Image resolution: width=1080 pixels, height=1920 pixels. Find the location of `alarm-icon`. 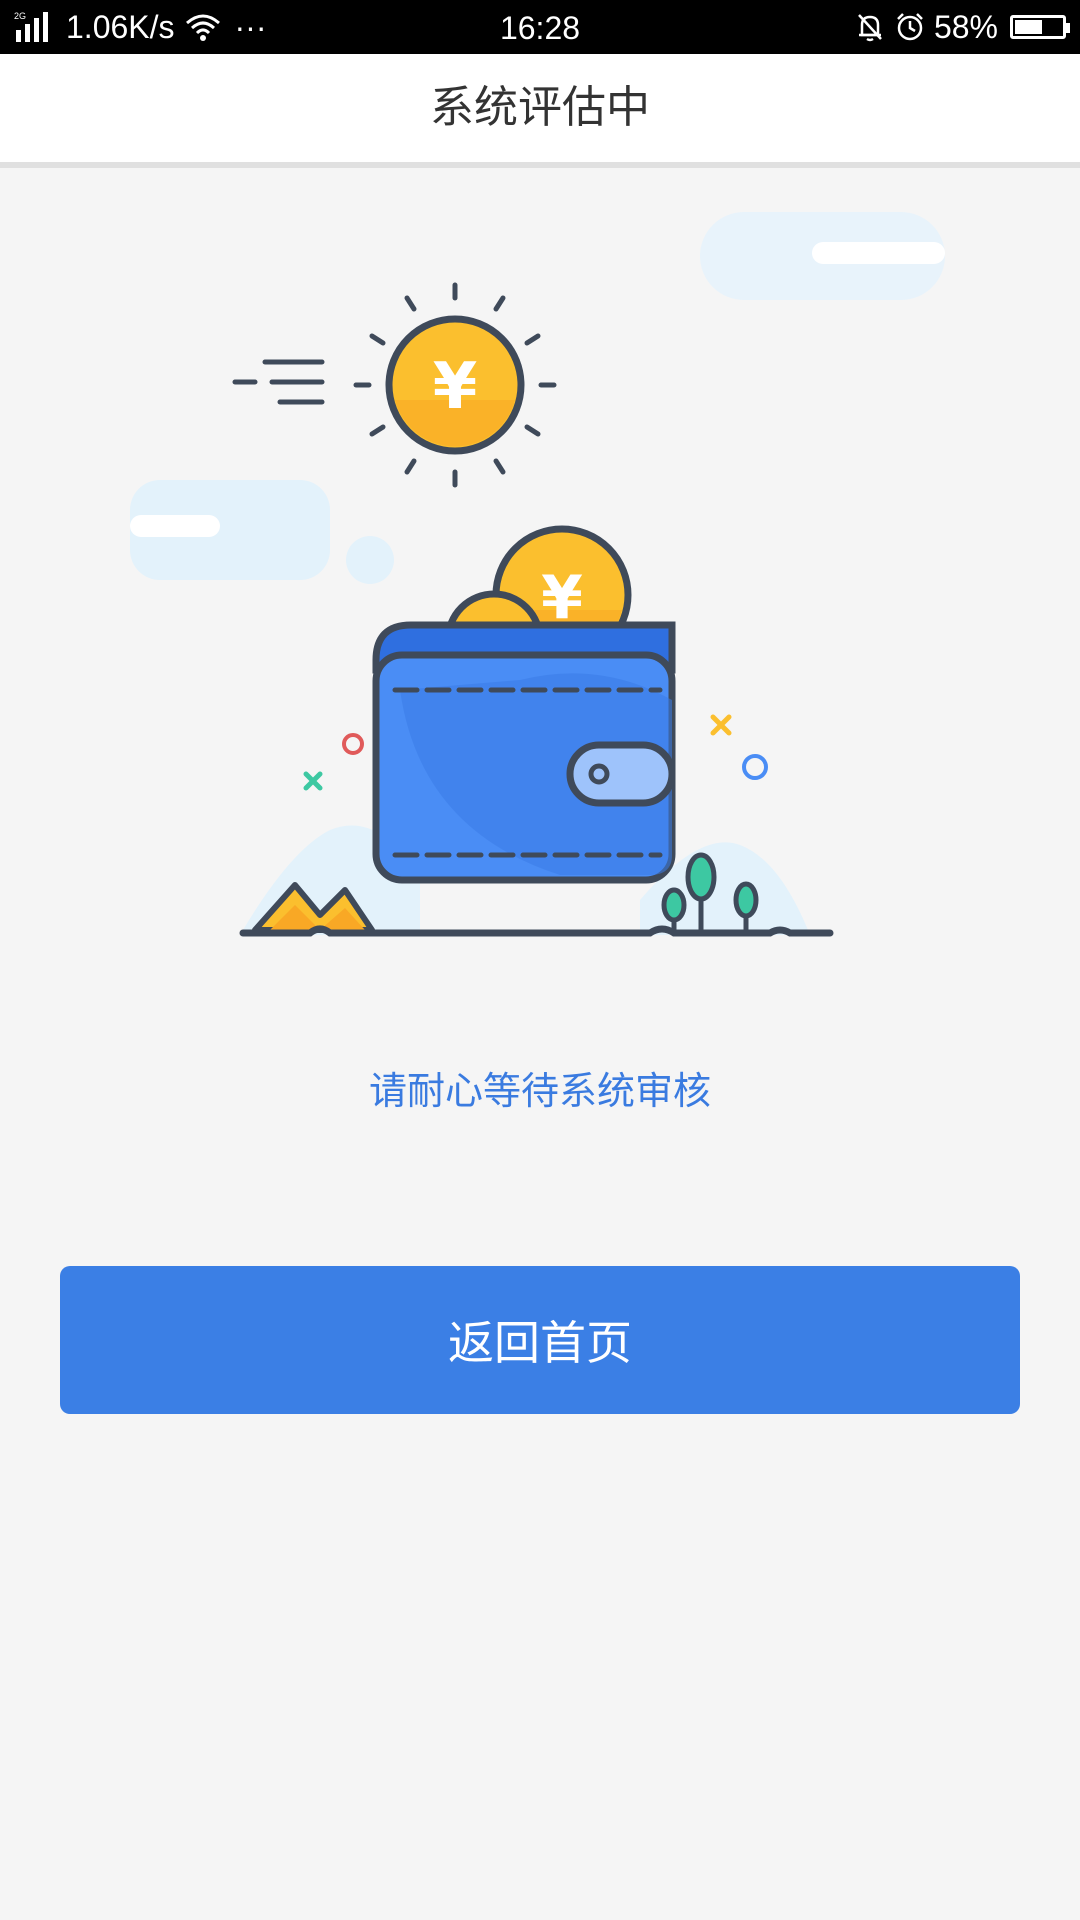

alarm-icon is located at coordinates (910, 27).